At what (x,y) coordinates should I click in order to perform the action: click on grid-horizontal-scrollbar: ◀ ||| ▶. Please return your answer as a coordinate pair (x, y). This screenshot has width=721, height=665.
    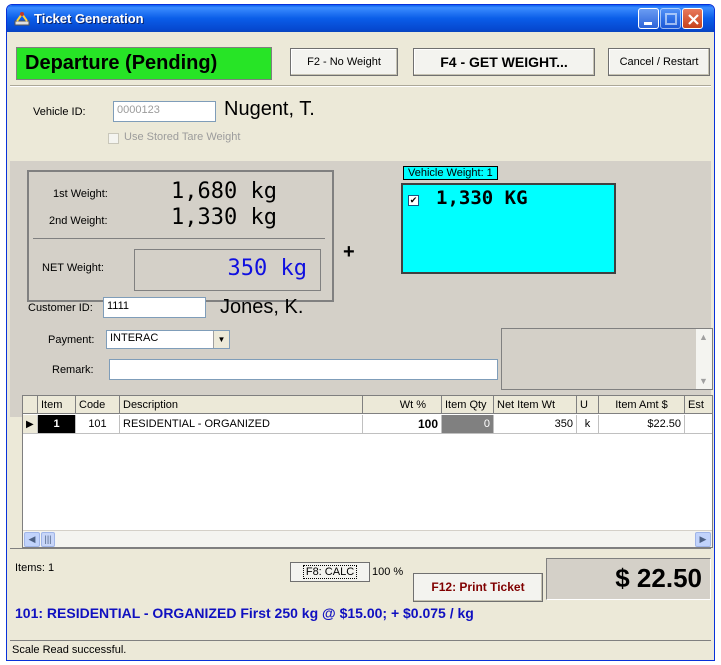
    Looking at the image, I should click on (367, 538).